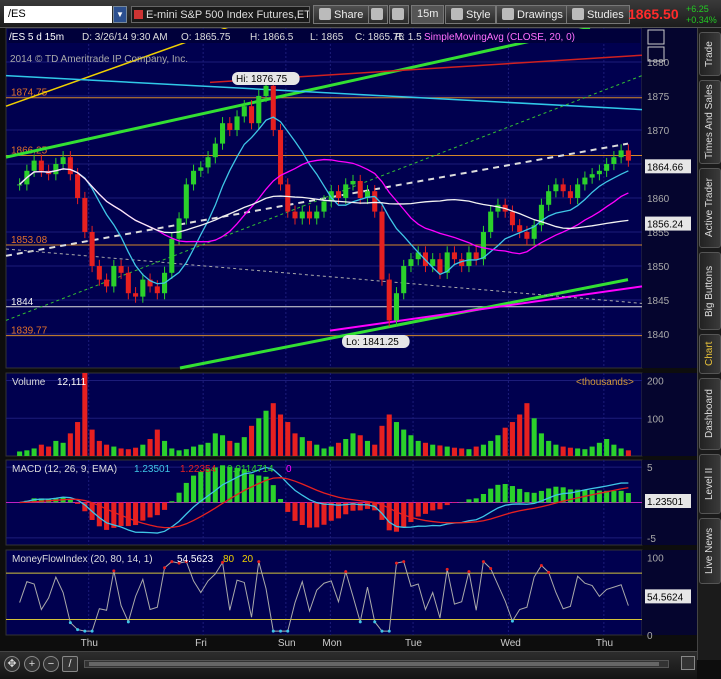 The image size is (721, 679). I want to click on expand-icon, so click(688, 663).